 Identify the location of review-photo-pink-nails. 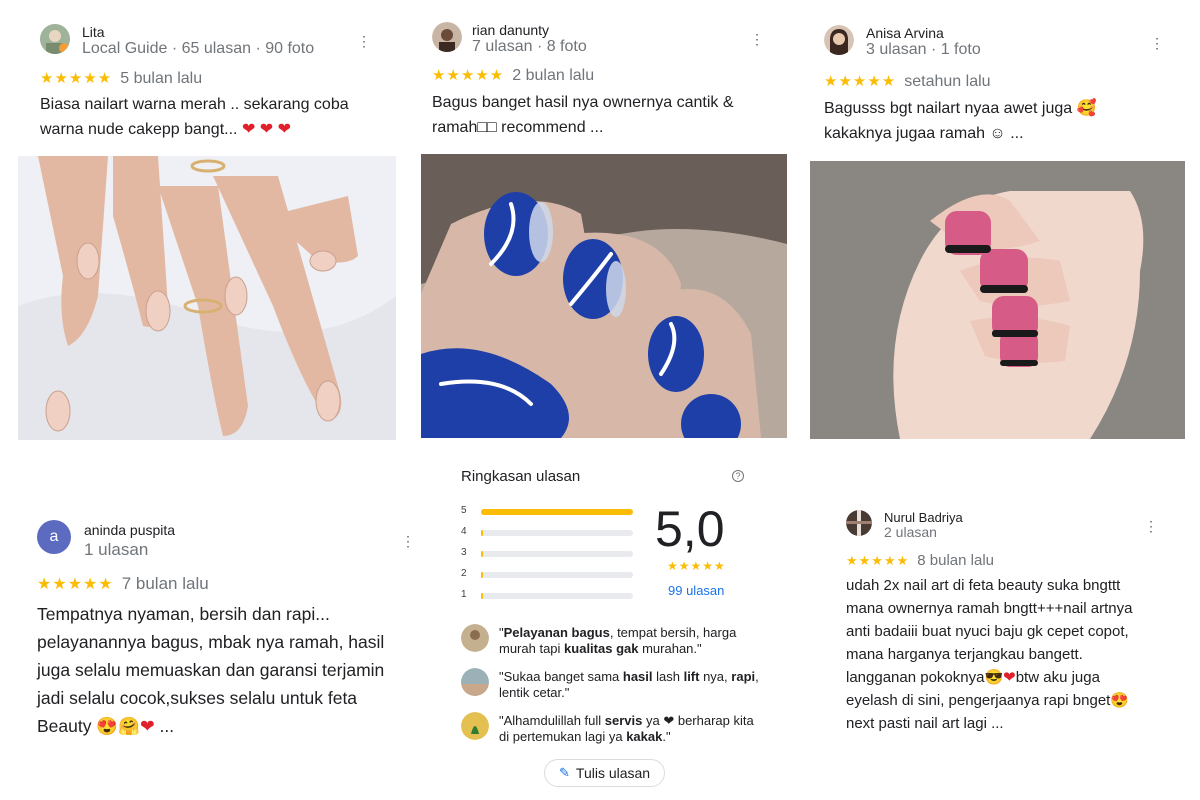
(997, 300).